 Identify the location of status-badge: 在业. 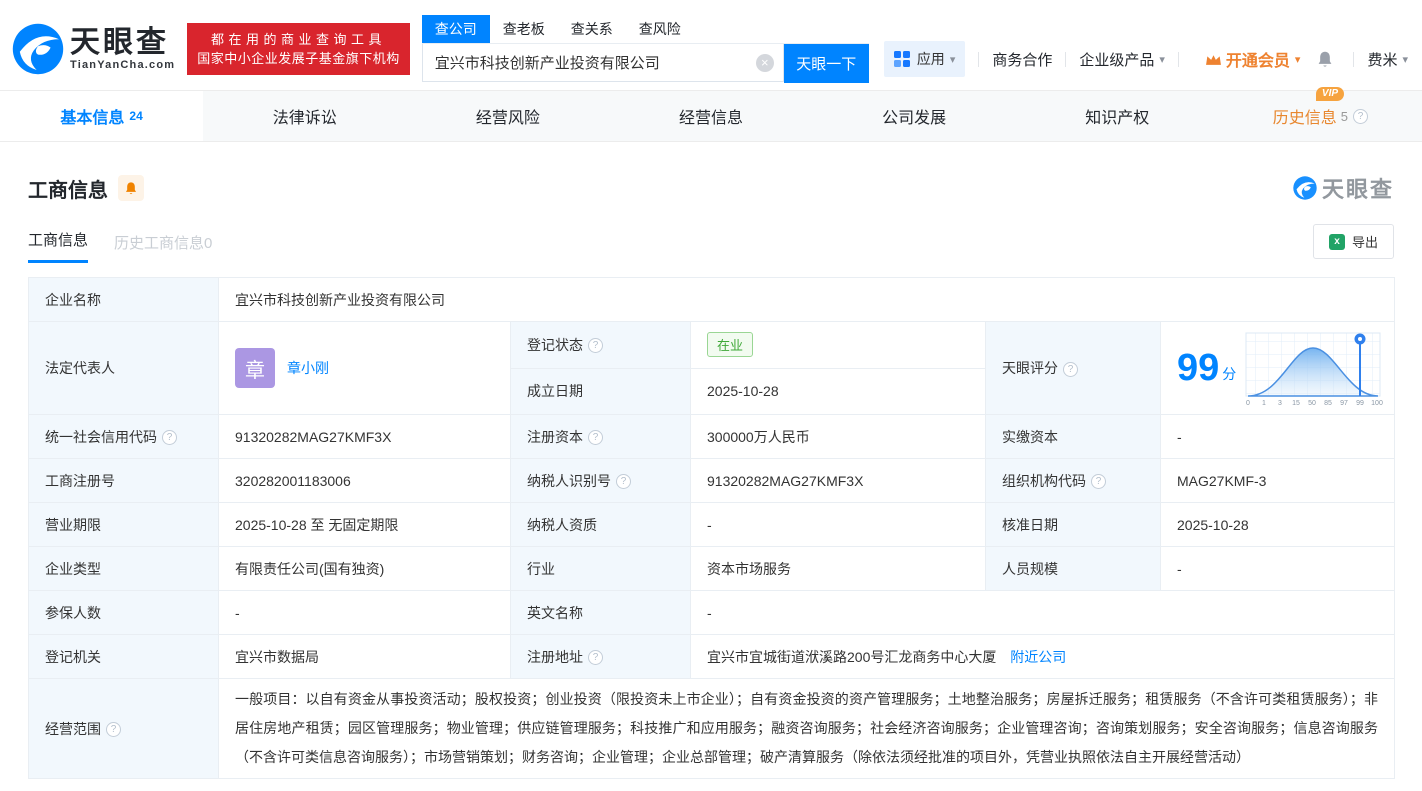
(730, 345).